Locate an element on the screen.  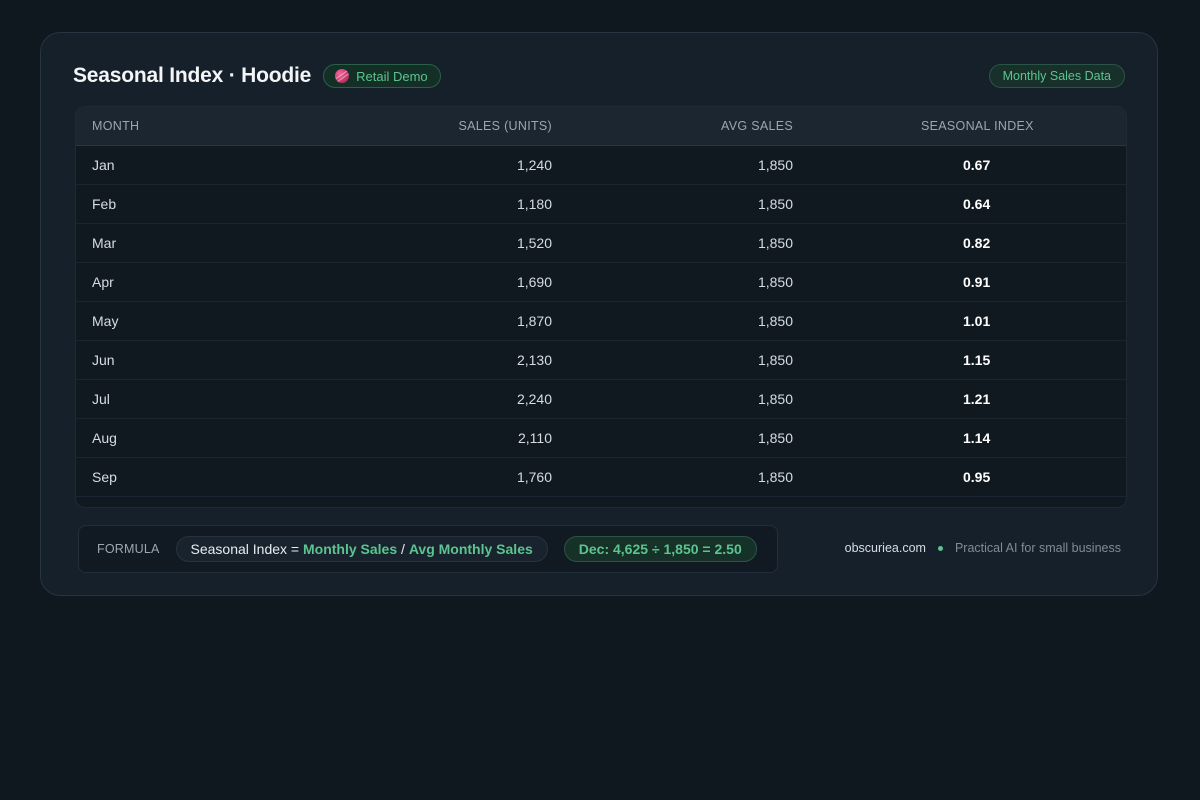
table-row: Feb 1,180 1,850 0.64 is located at coordinates (601, 204).